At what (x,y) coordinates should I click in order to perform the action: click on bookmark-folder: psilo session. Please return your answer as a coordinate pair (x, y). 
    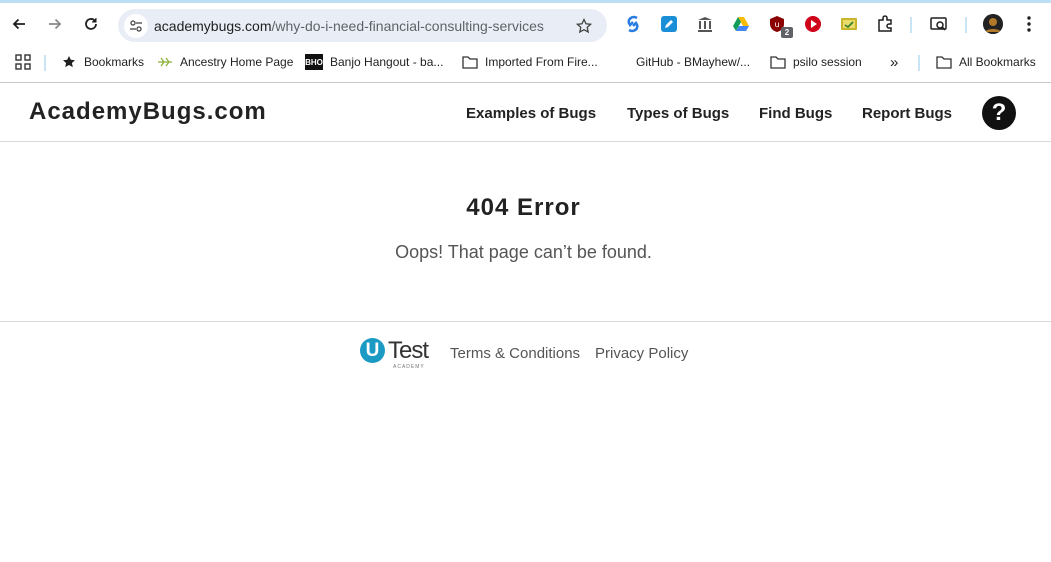
    Looking at the image, I should click on (816, 62).